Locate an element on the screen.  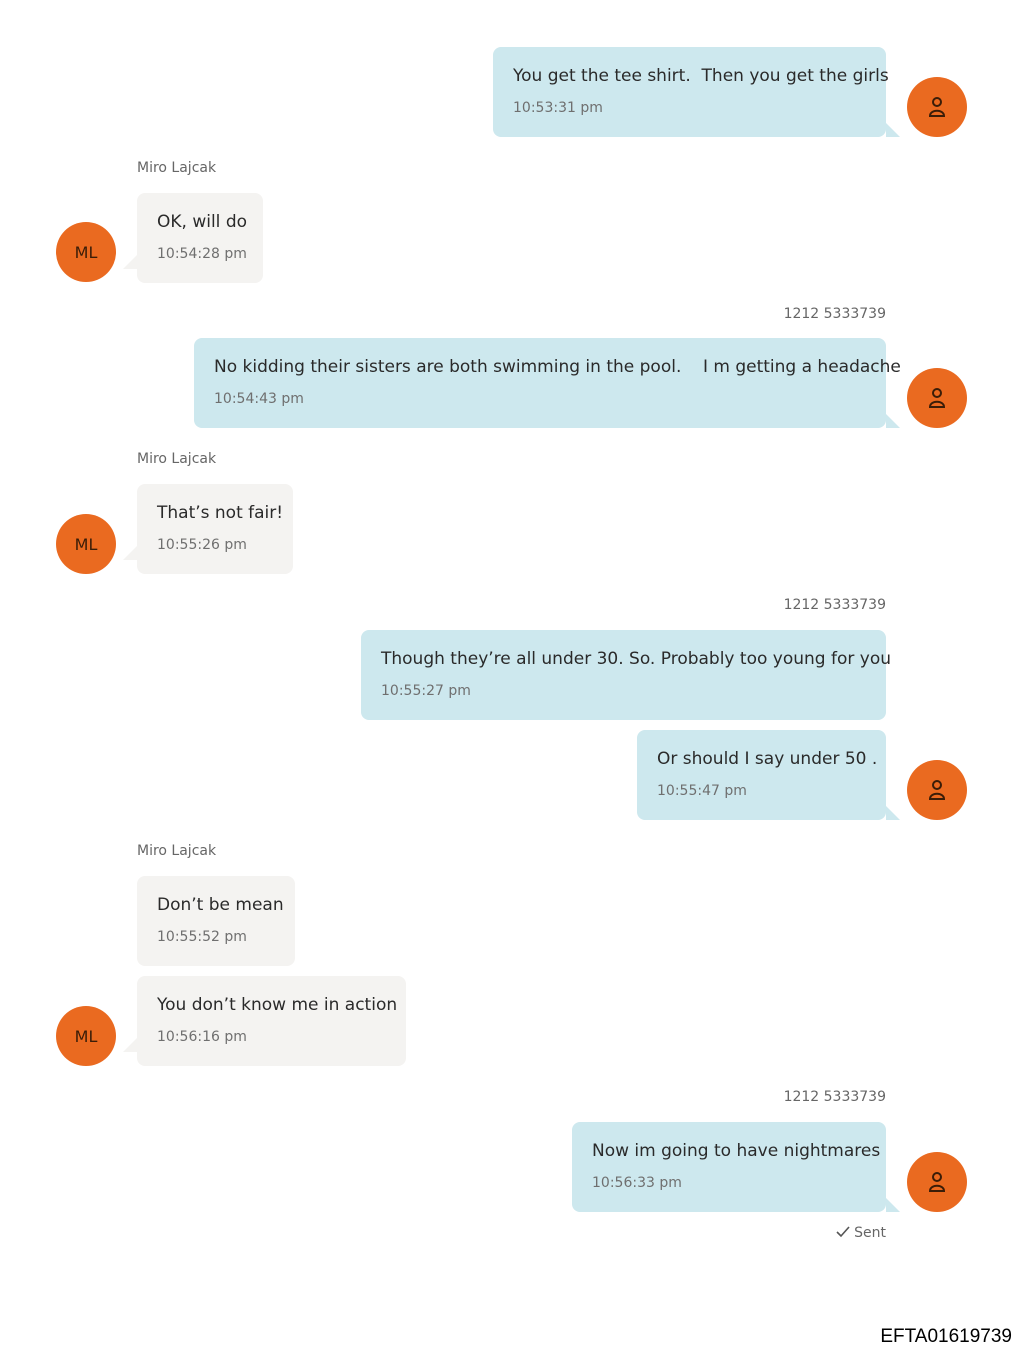
message-timestamp: 10:53:31 pm is located at coordinates (558, 108).